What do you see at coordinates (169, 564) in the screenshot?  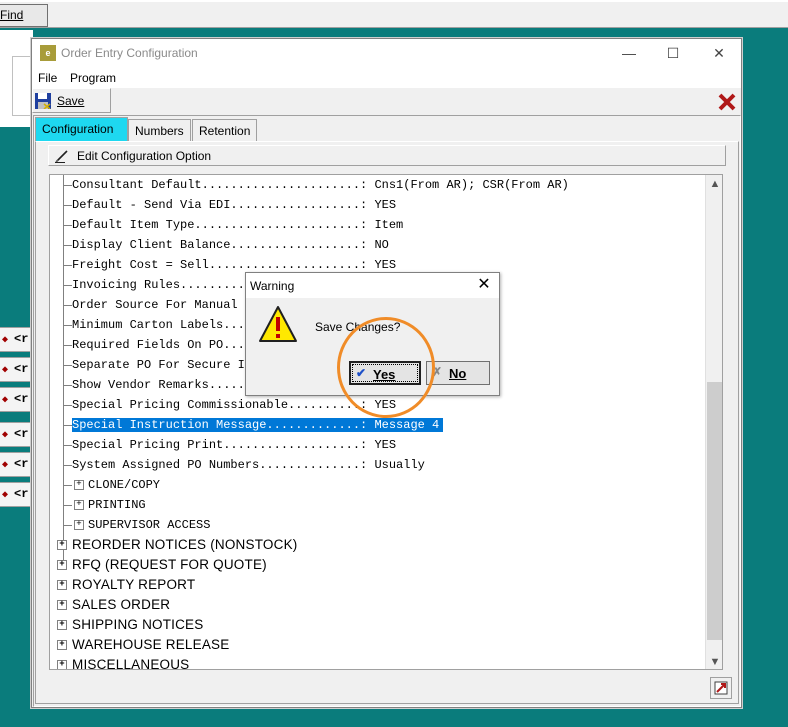 I see `tree-category-label: RFQ (REQUEST FOR QUOTE)` at bounding box center [169, 564].